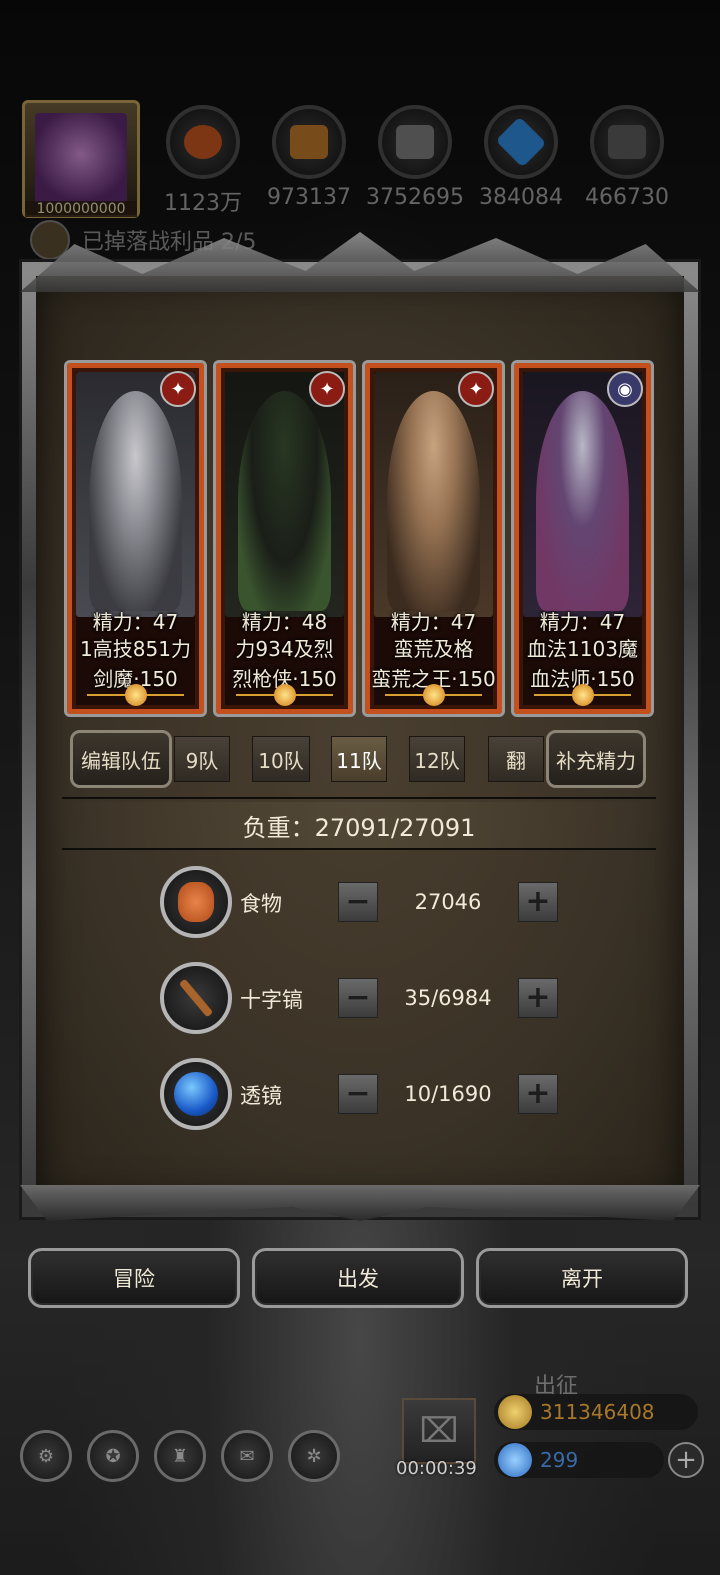 This screenshot has width=720, height=1575. I want to click on gift-timer: 00:00:39, so click(436, 1468).